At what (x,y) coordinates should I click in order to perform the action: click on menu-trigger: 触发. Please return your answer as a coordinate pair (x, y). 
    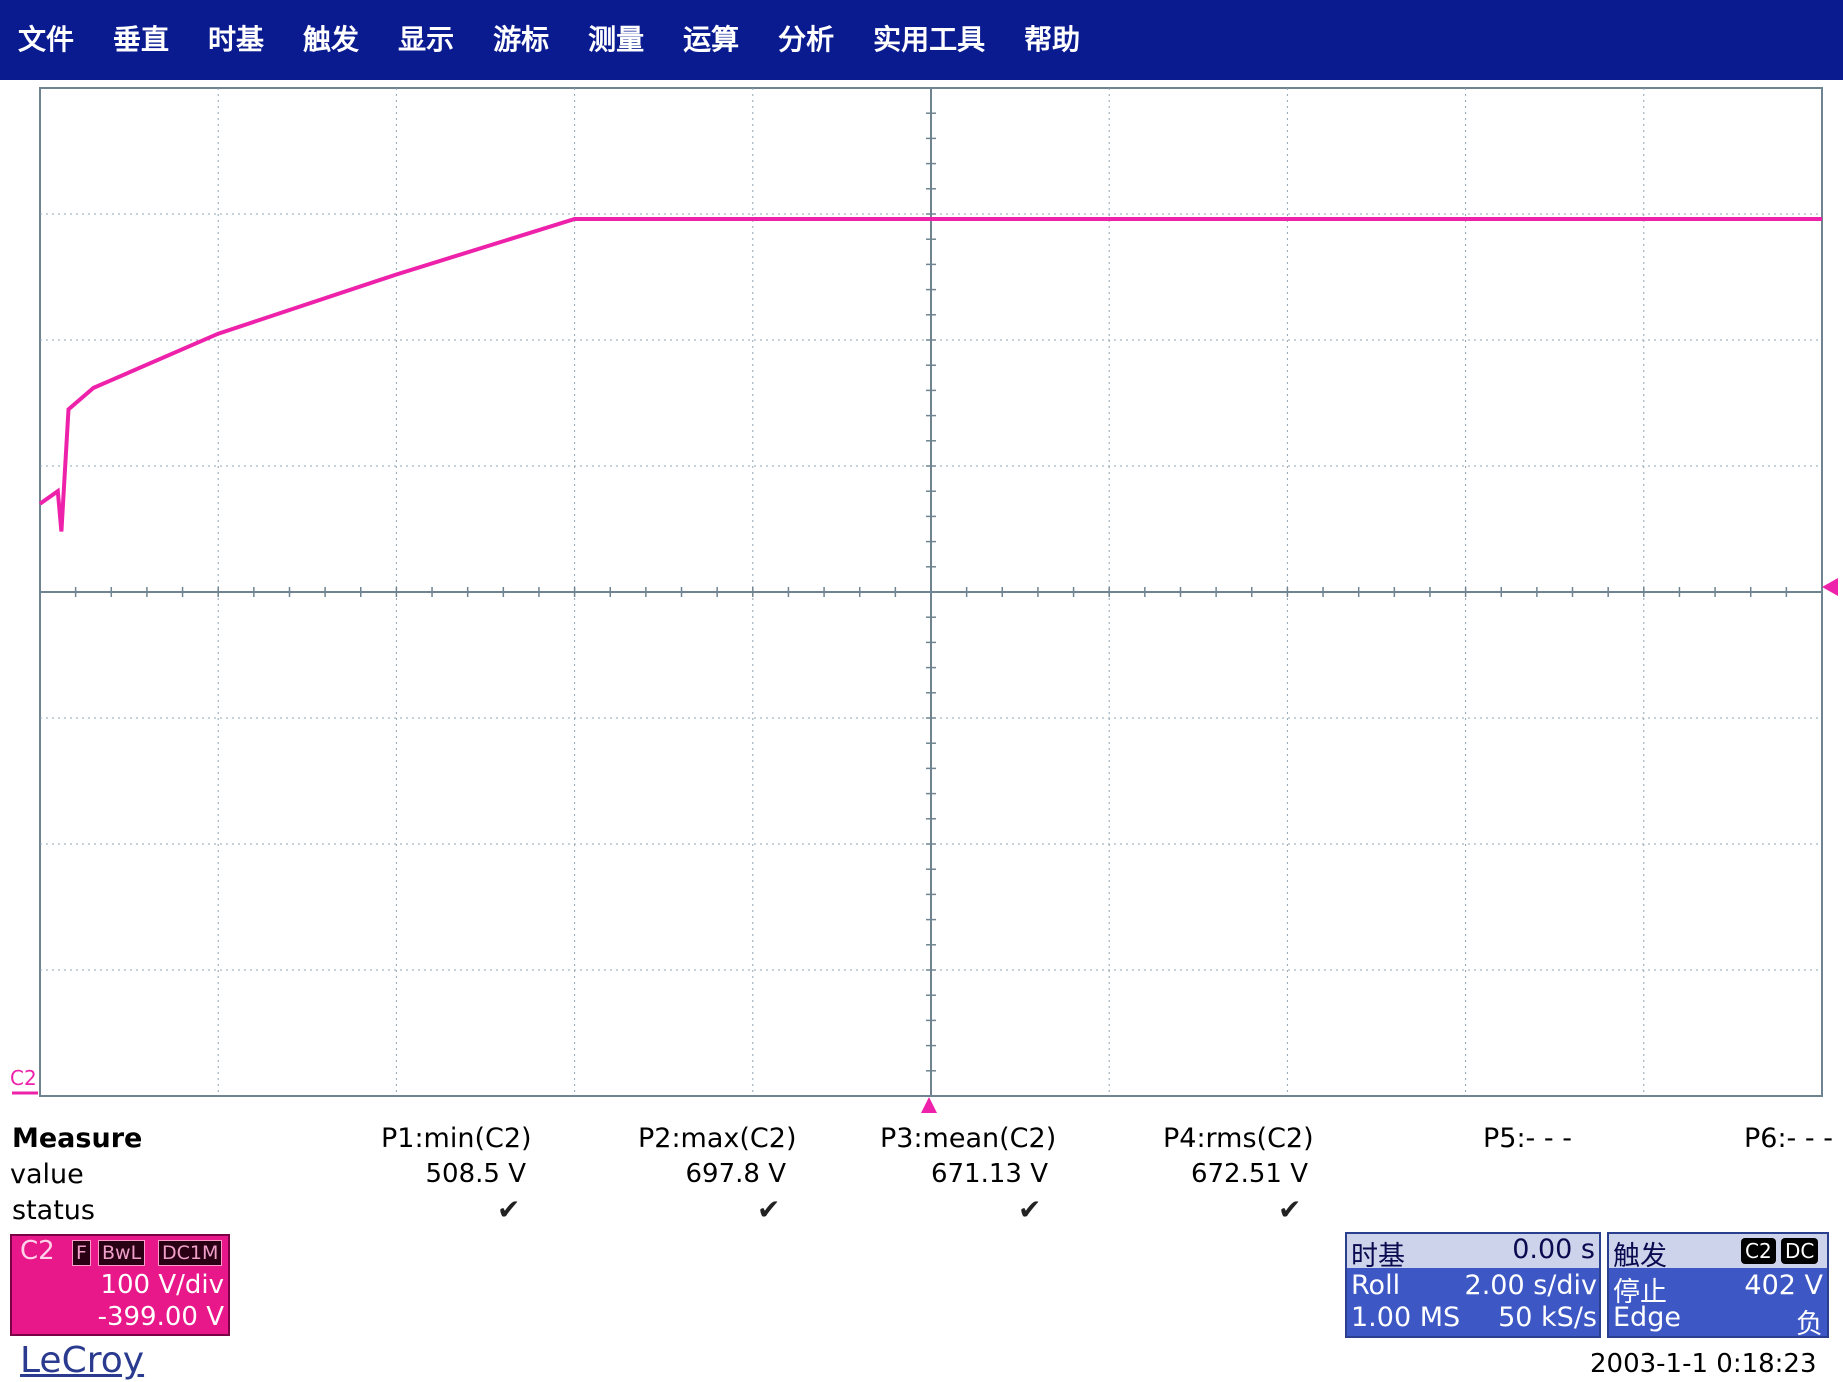
    Looking at the image, I should click on (331, 40).